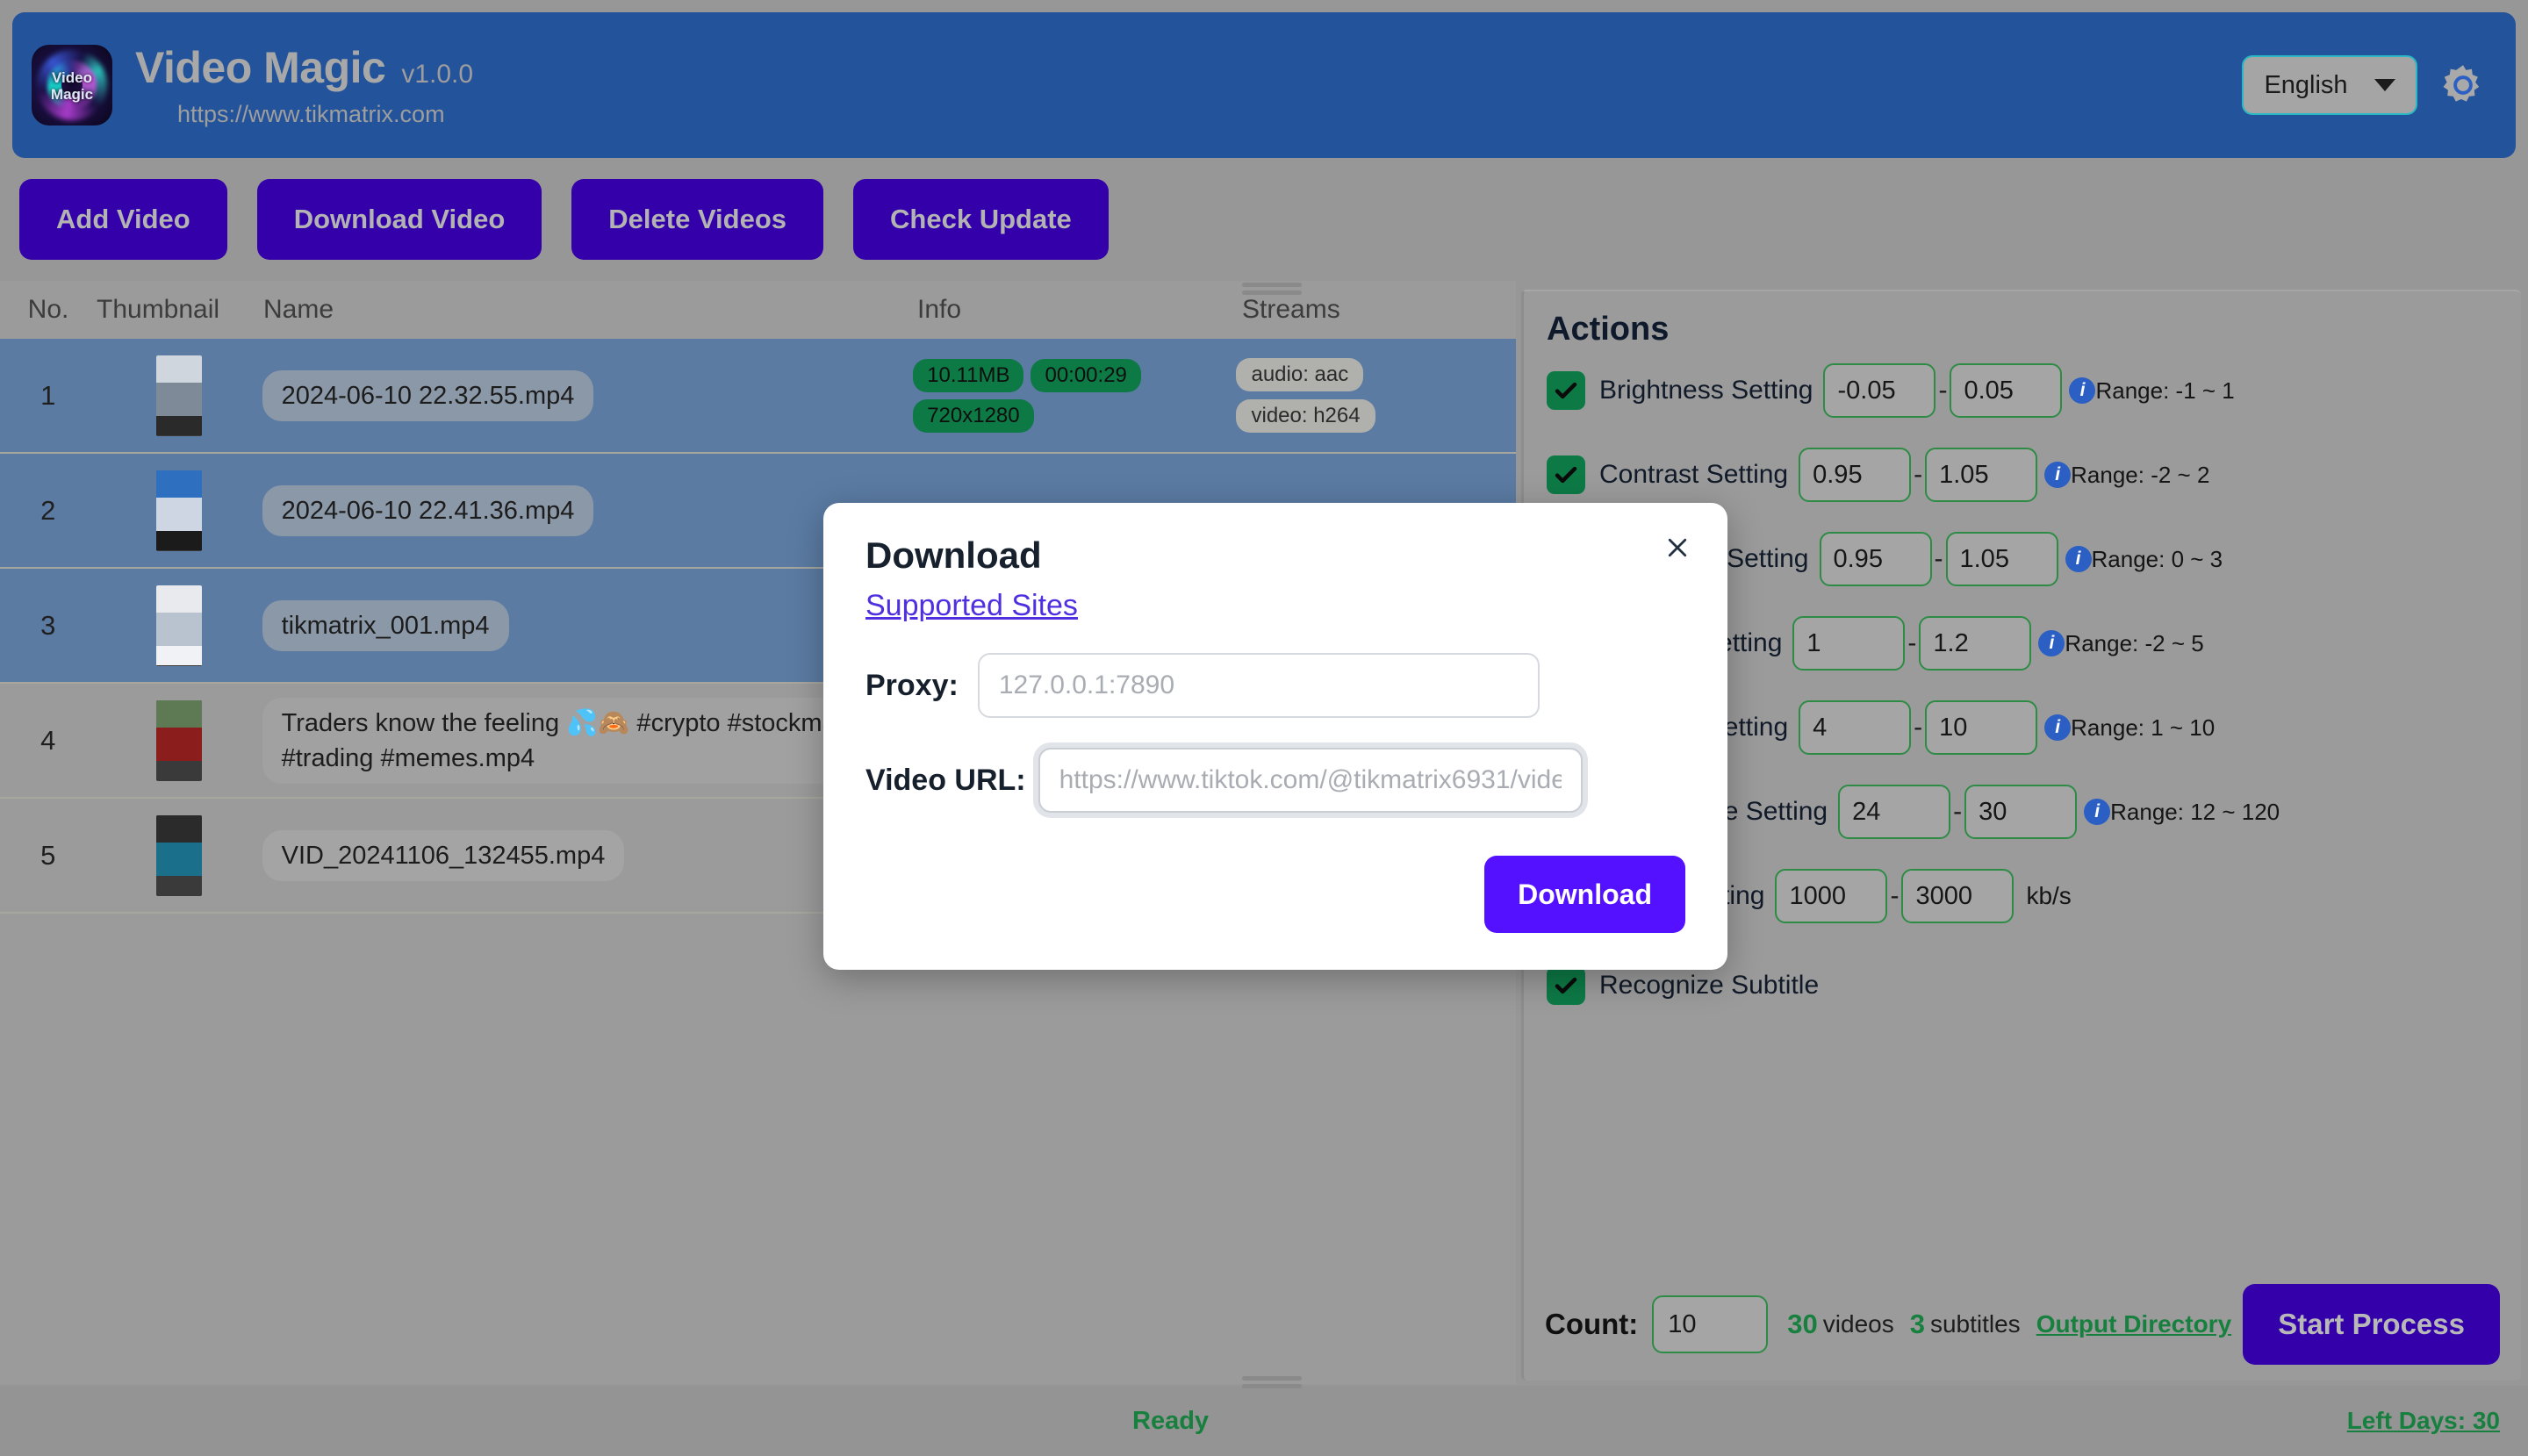  What do you see at coordinates (953, 555) in the screenshot?
I see `modal-title: Download` at bounding box center [953, 555].